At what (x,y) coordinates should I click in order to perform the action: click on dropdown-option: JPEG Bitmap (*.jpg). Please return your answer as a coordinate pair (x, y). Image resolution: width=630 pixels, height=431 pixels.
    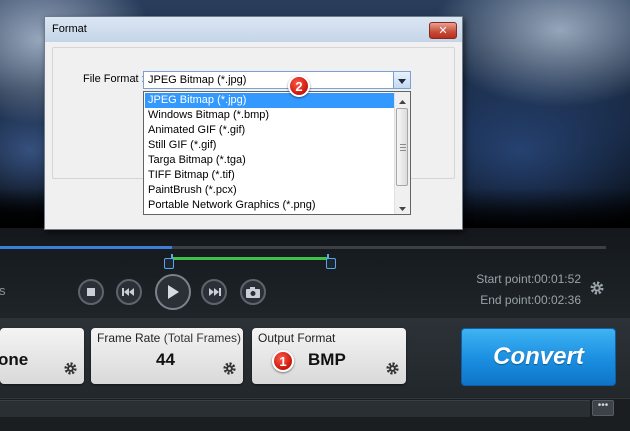
    Looking at the image, I should click on (269, 100).